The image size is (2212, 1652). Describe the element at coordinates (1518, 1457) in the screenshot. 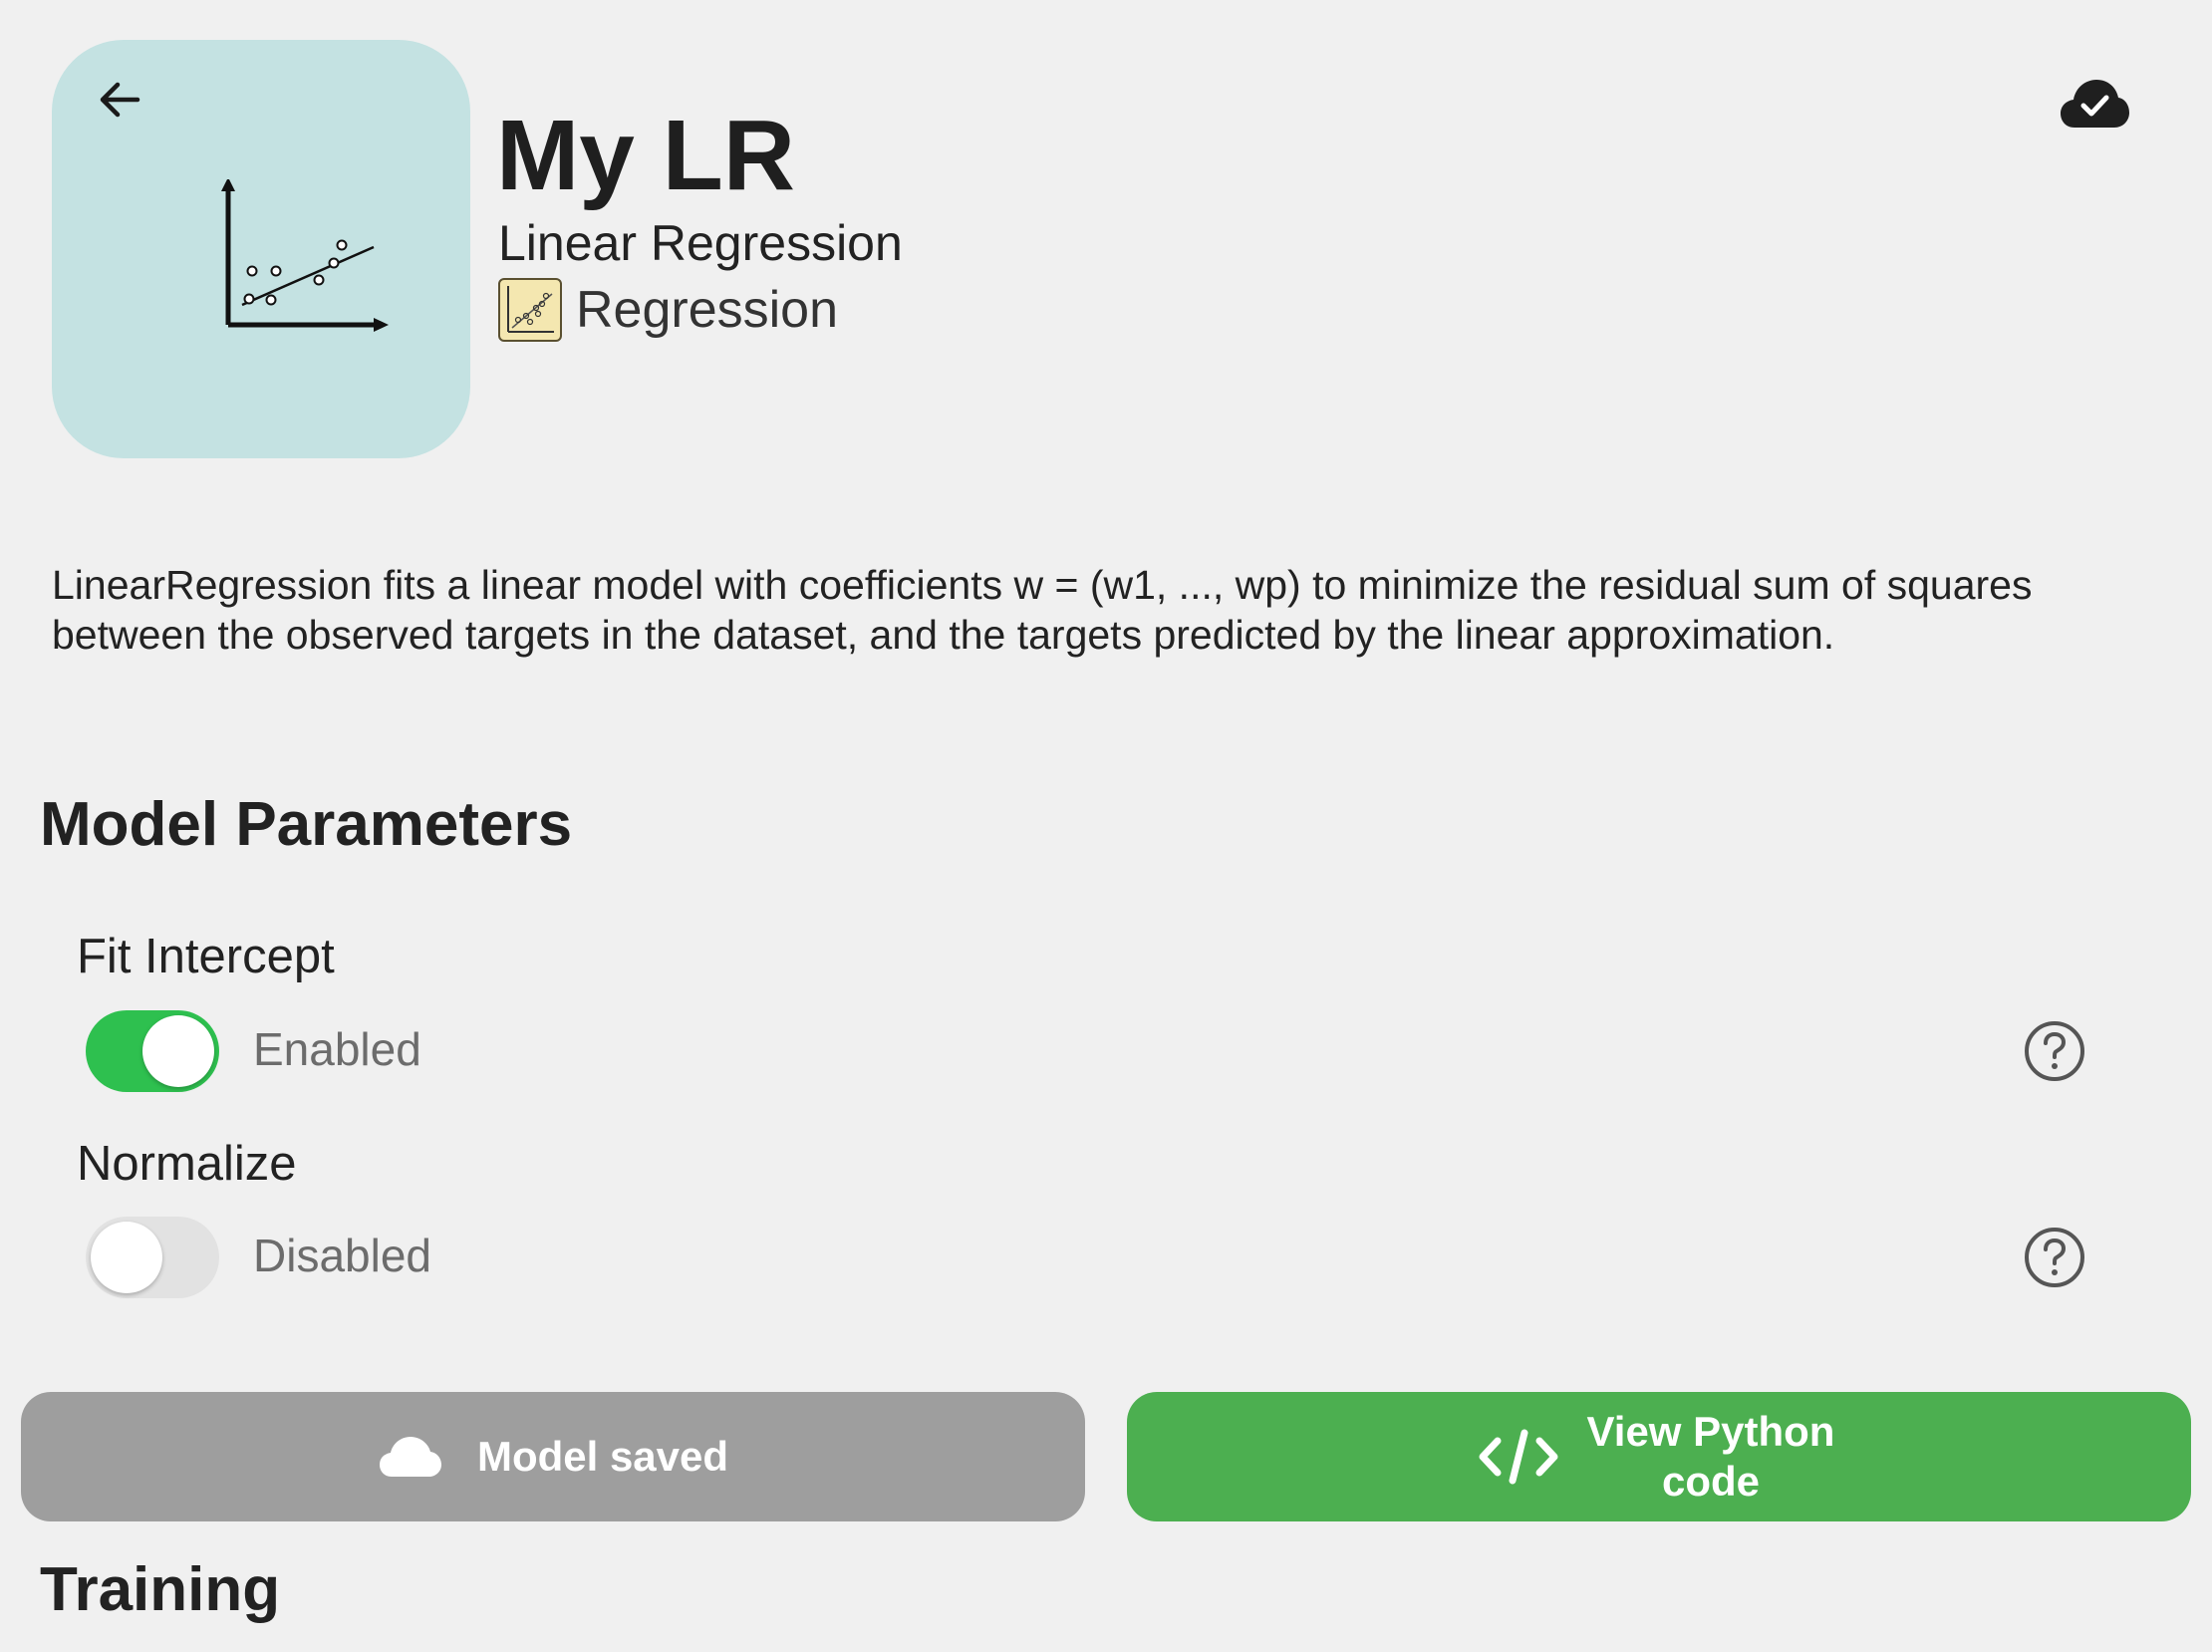

I see `code-icon` at that location.